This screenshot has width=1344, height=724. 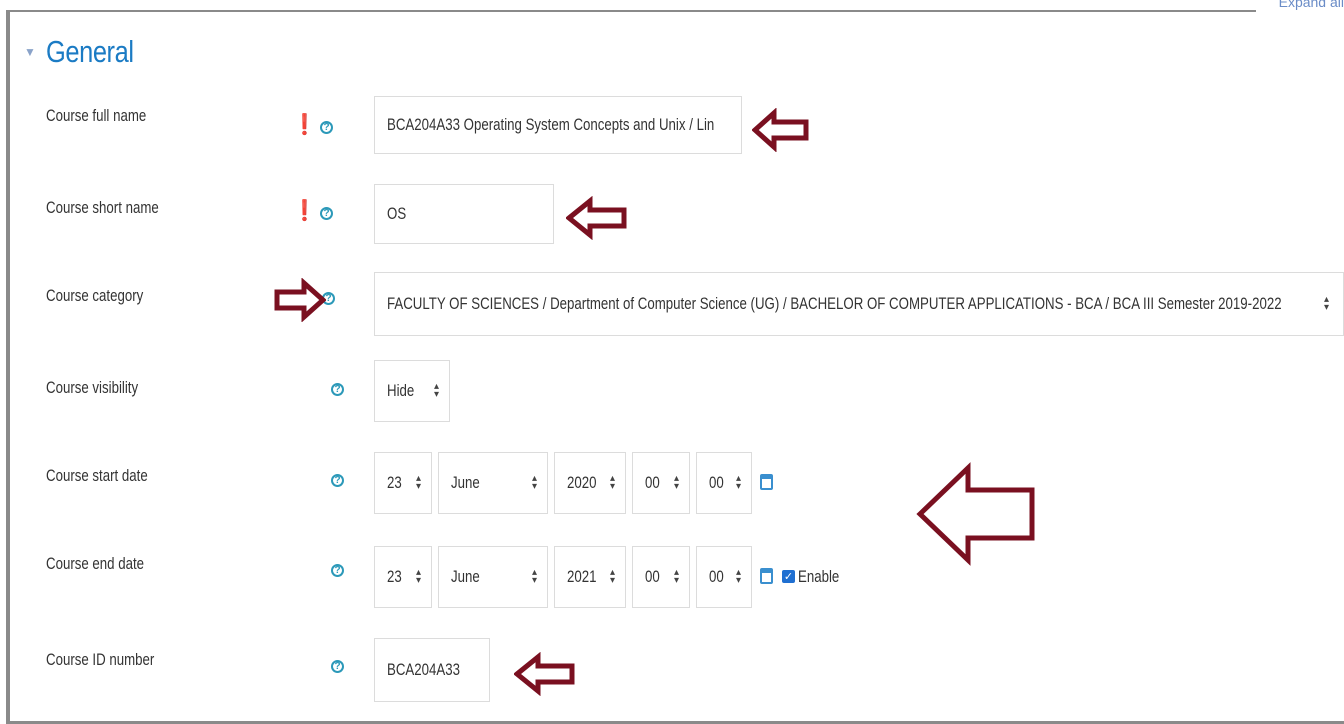 I want to click on end-date-label: Course end date, so click(x=95, y=563).